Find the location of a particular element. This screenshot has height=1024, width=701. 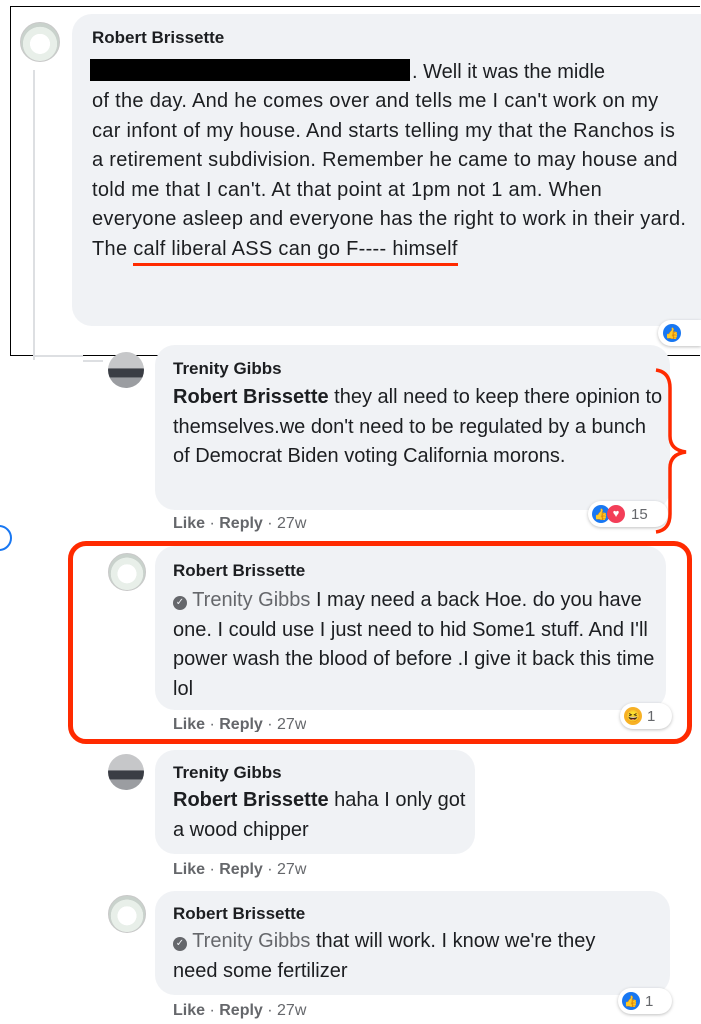

reaction-count: 15 is located at coordinates (639, 514).